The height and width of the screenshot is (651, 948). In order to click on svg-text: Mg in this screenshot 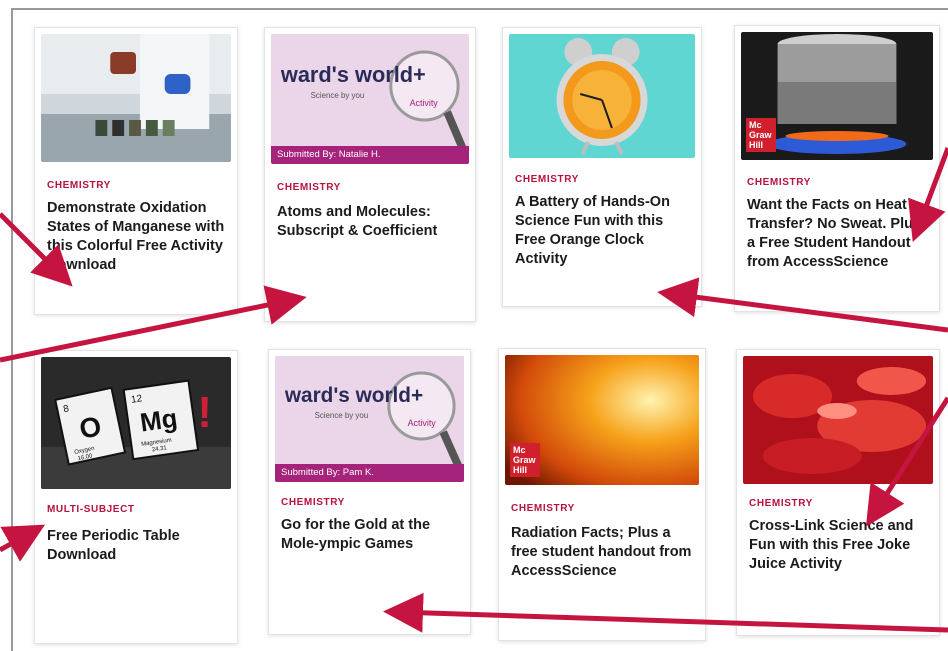, I will do `click(158, 421)`.